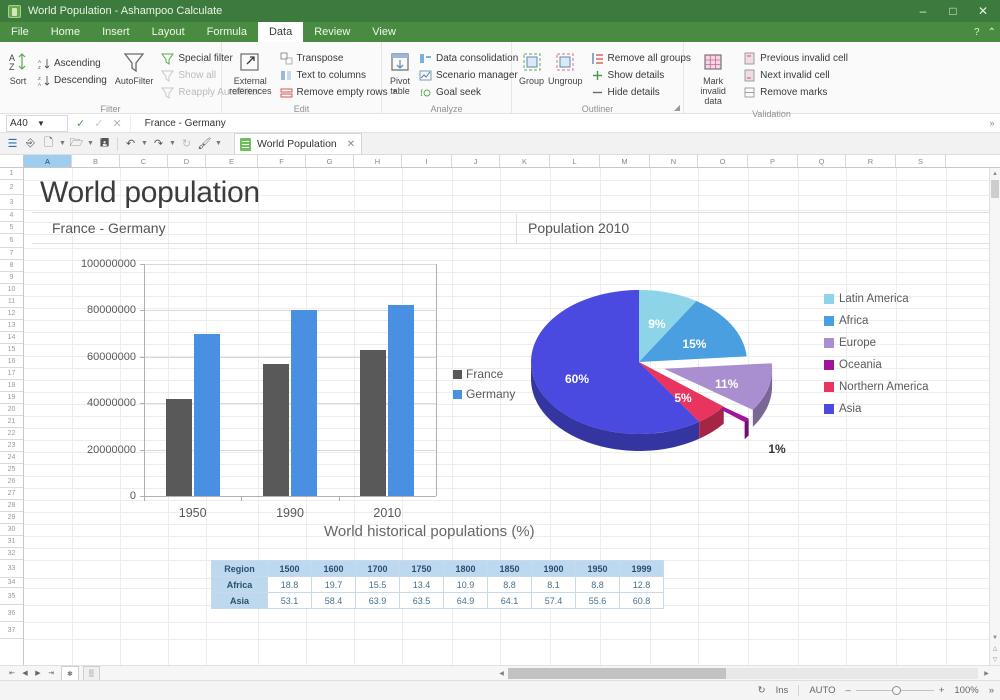 The image size is (1000, 700). I want to click on column-header-m: M, so click(625, 161).